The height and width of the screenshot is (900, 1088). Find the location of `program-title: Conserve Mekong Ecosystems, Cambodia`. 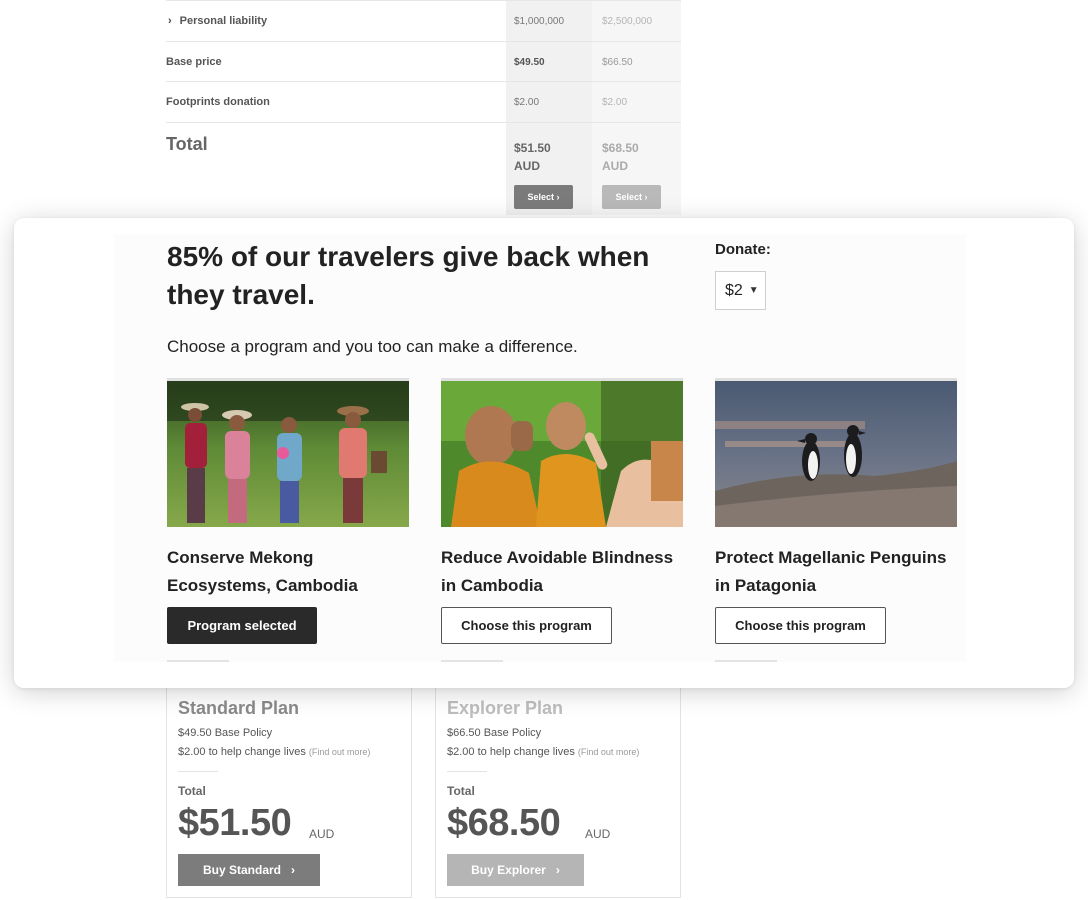

program-title: Conserve Mekong Ecosystems, Cambodia is located at coordinates (262, 571).